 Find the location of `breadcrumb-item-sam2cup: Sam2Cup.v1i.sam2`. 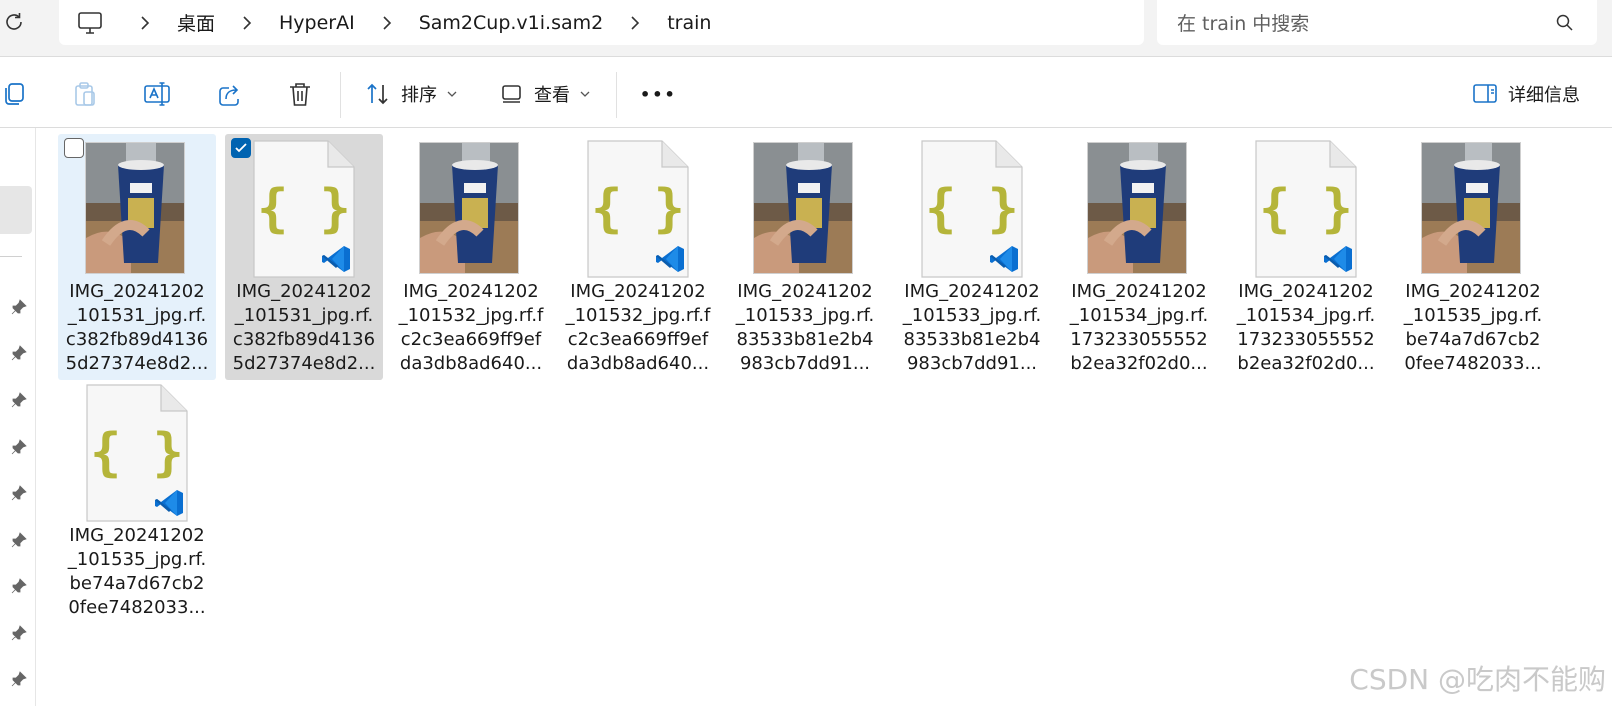

breadcrumb-item-sam2cup: Sam2Cup.v1i.sam2 is located at coordinates (511, 23).